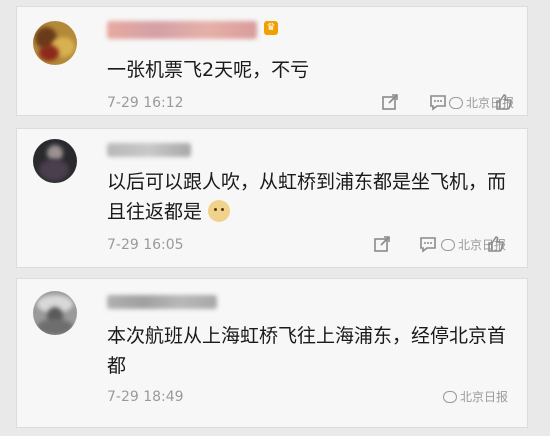  I want to click on member-badge-icon: ♛, so click(271, 28).